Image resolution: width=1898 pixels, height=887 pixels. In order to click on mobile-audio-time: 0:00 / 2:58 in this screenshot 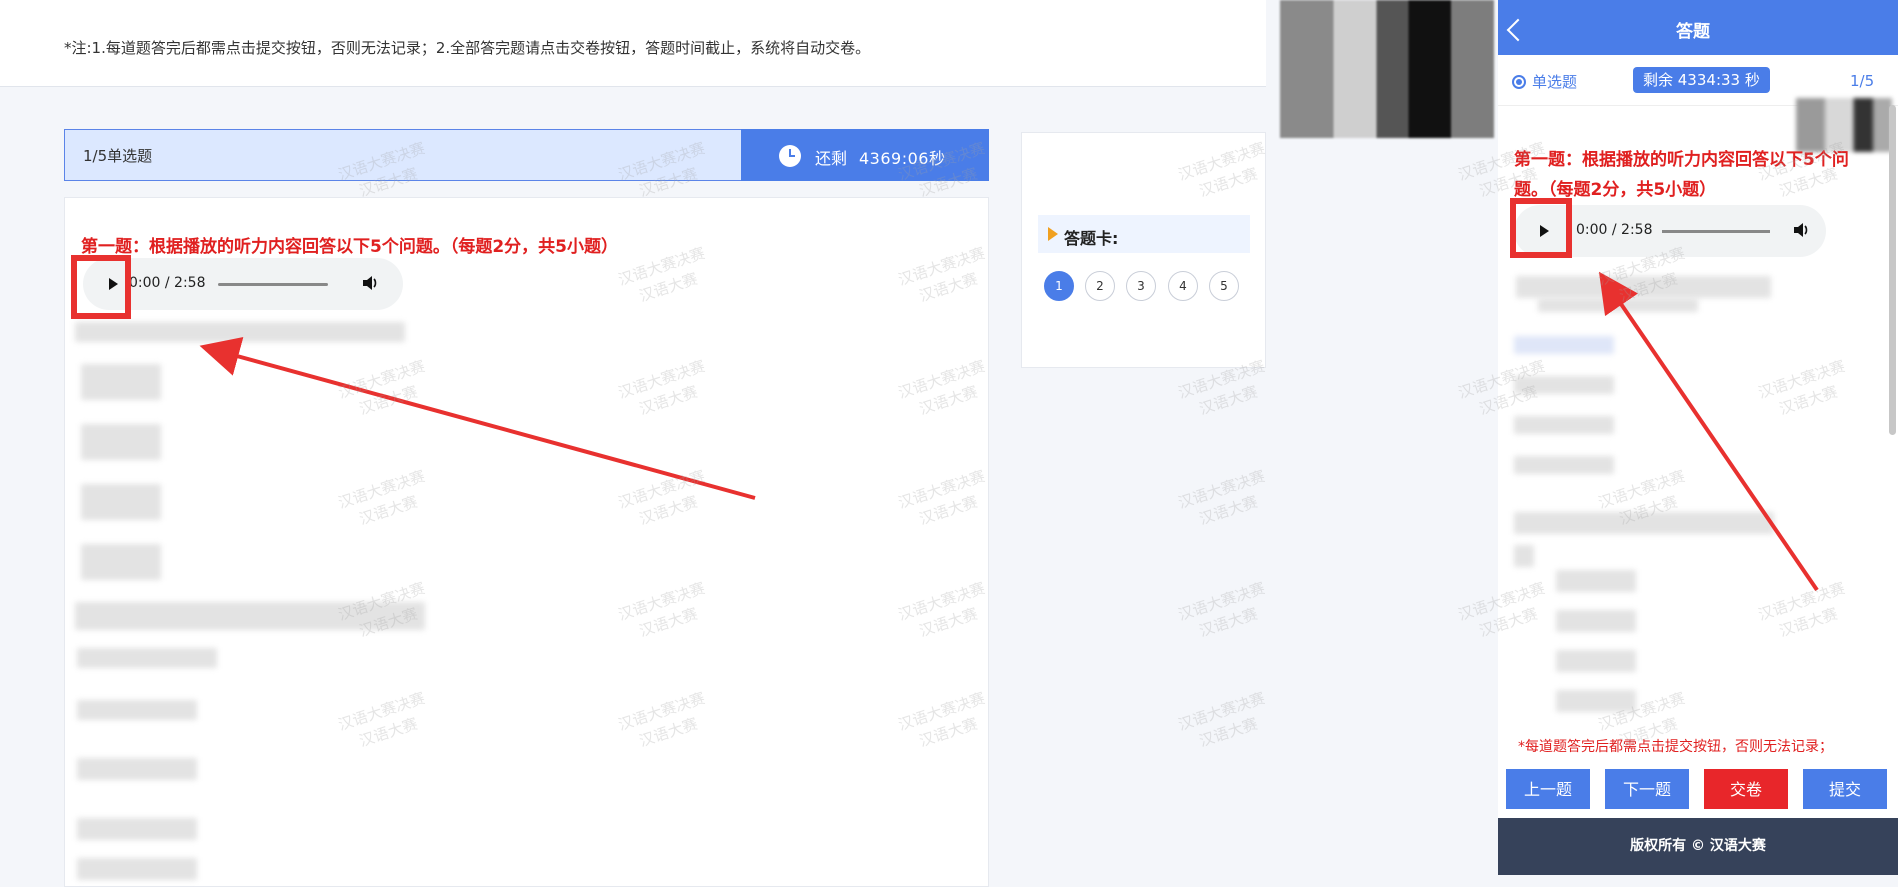, I will do `click(1614, 230)`.